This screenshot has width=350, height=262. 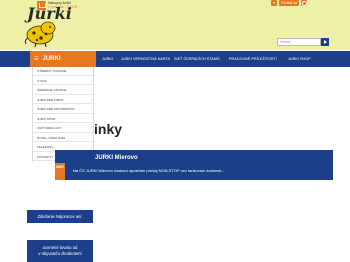 What do you see at coordinates (274, 3) in the screenshot?
I see `language-dropdown-button` at bounding box center [274, 3].